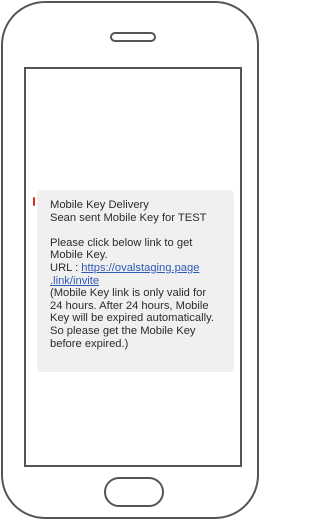 This screenshot has width=320, height=522. Describe the element at coordinates (34, 201) in the screenshot. I see `message-bubble-tail` at that location.